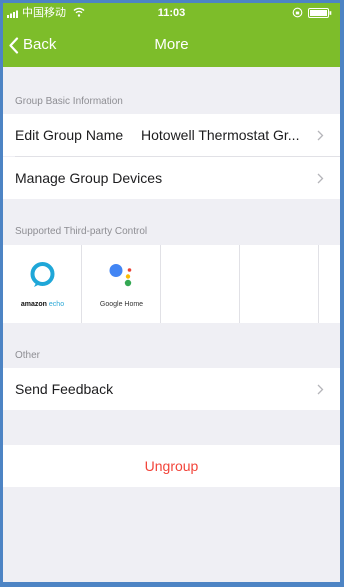 Image resolution: width=344 pixels, height=587 pixels. I want to click on ungroup-button: Ungroup, so click(171, 466).